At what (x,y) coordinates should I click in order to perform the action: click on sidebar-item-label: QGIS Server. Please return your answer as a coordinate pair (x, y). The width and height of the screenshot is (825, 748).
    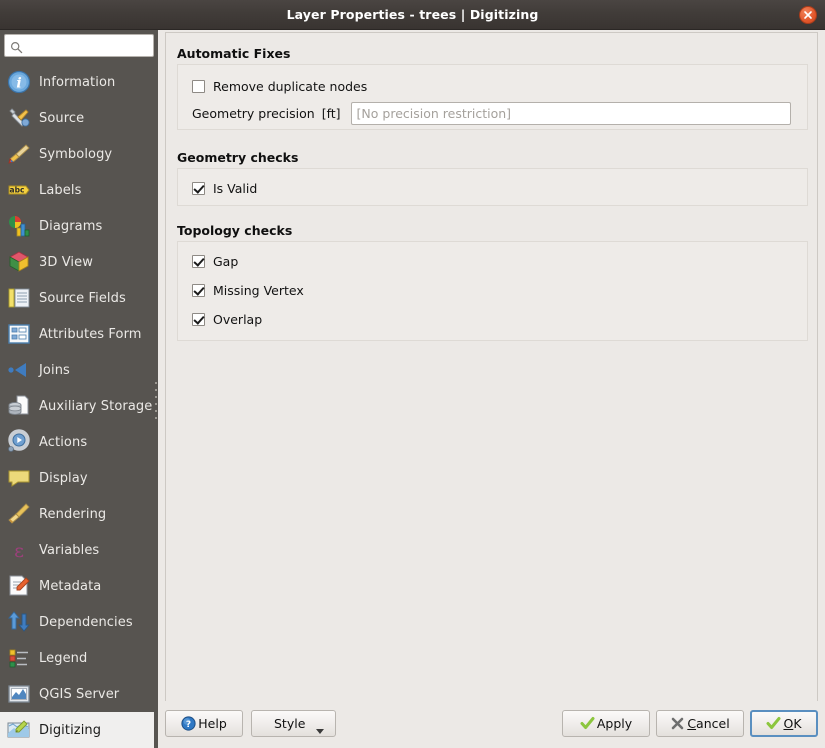
    Looking at the image, I should click on (79, 694).